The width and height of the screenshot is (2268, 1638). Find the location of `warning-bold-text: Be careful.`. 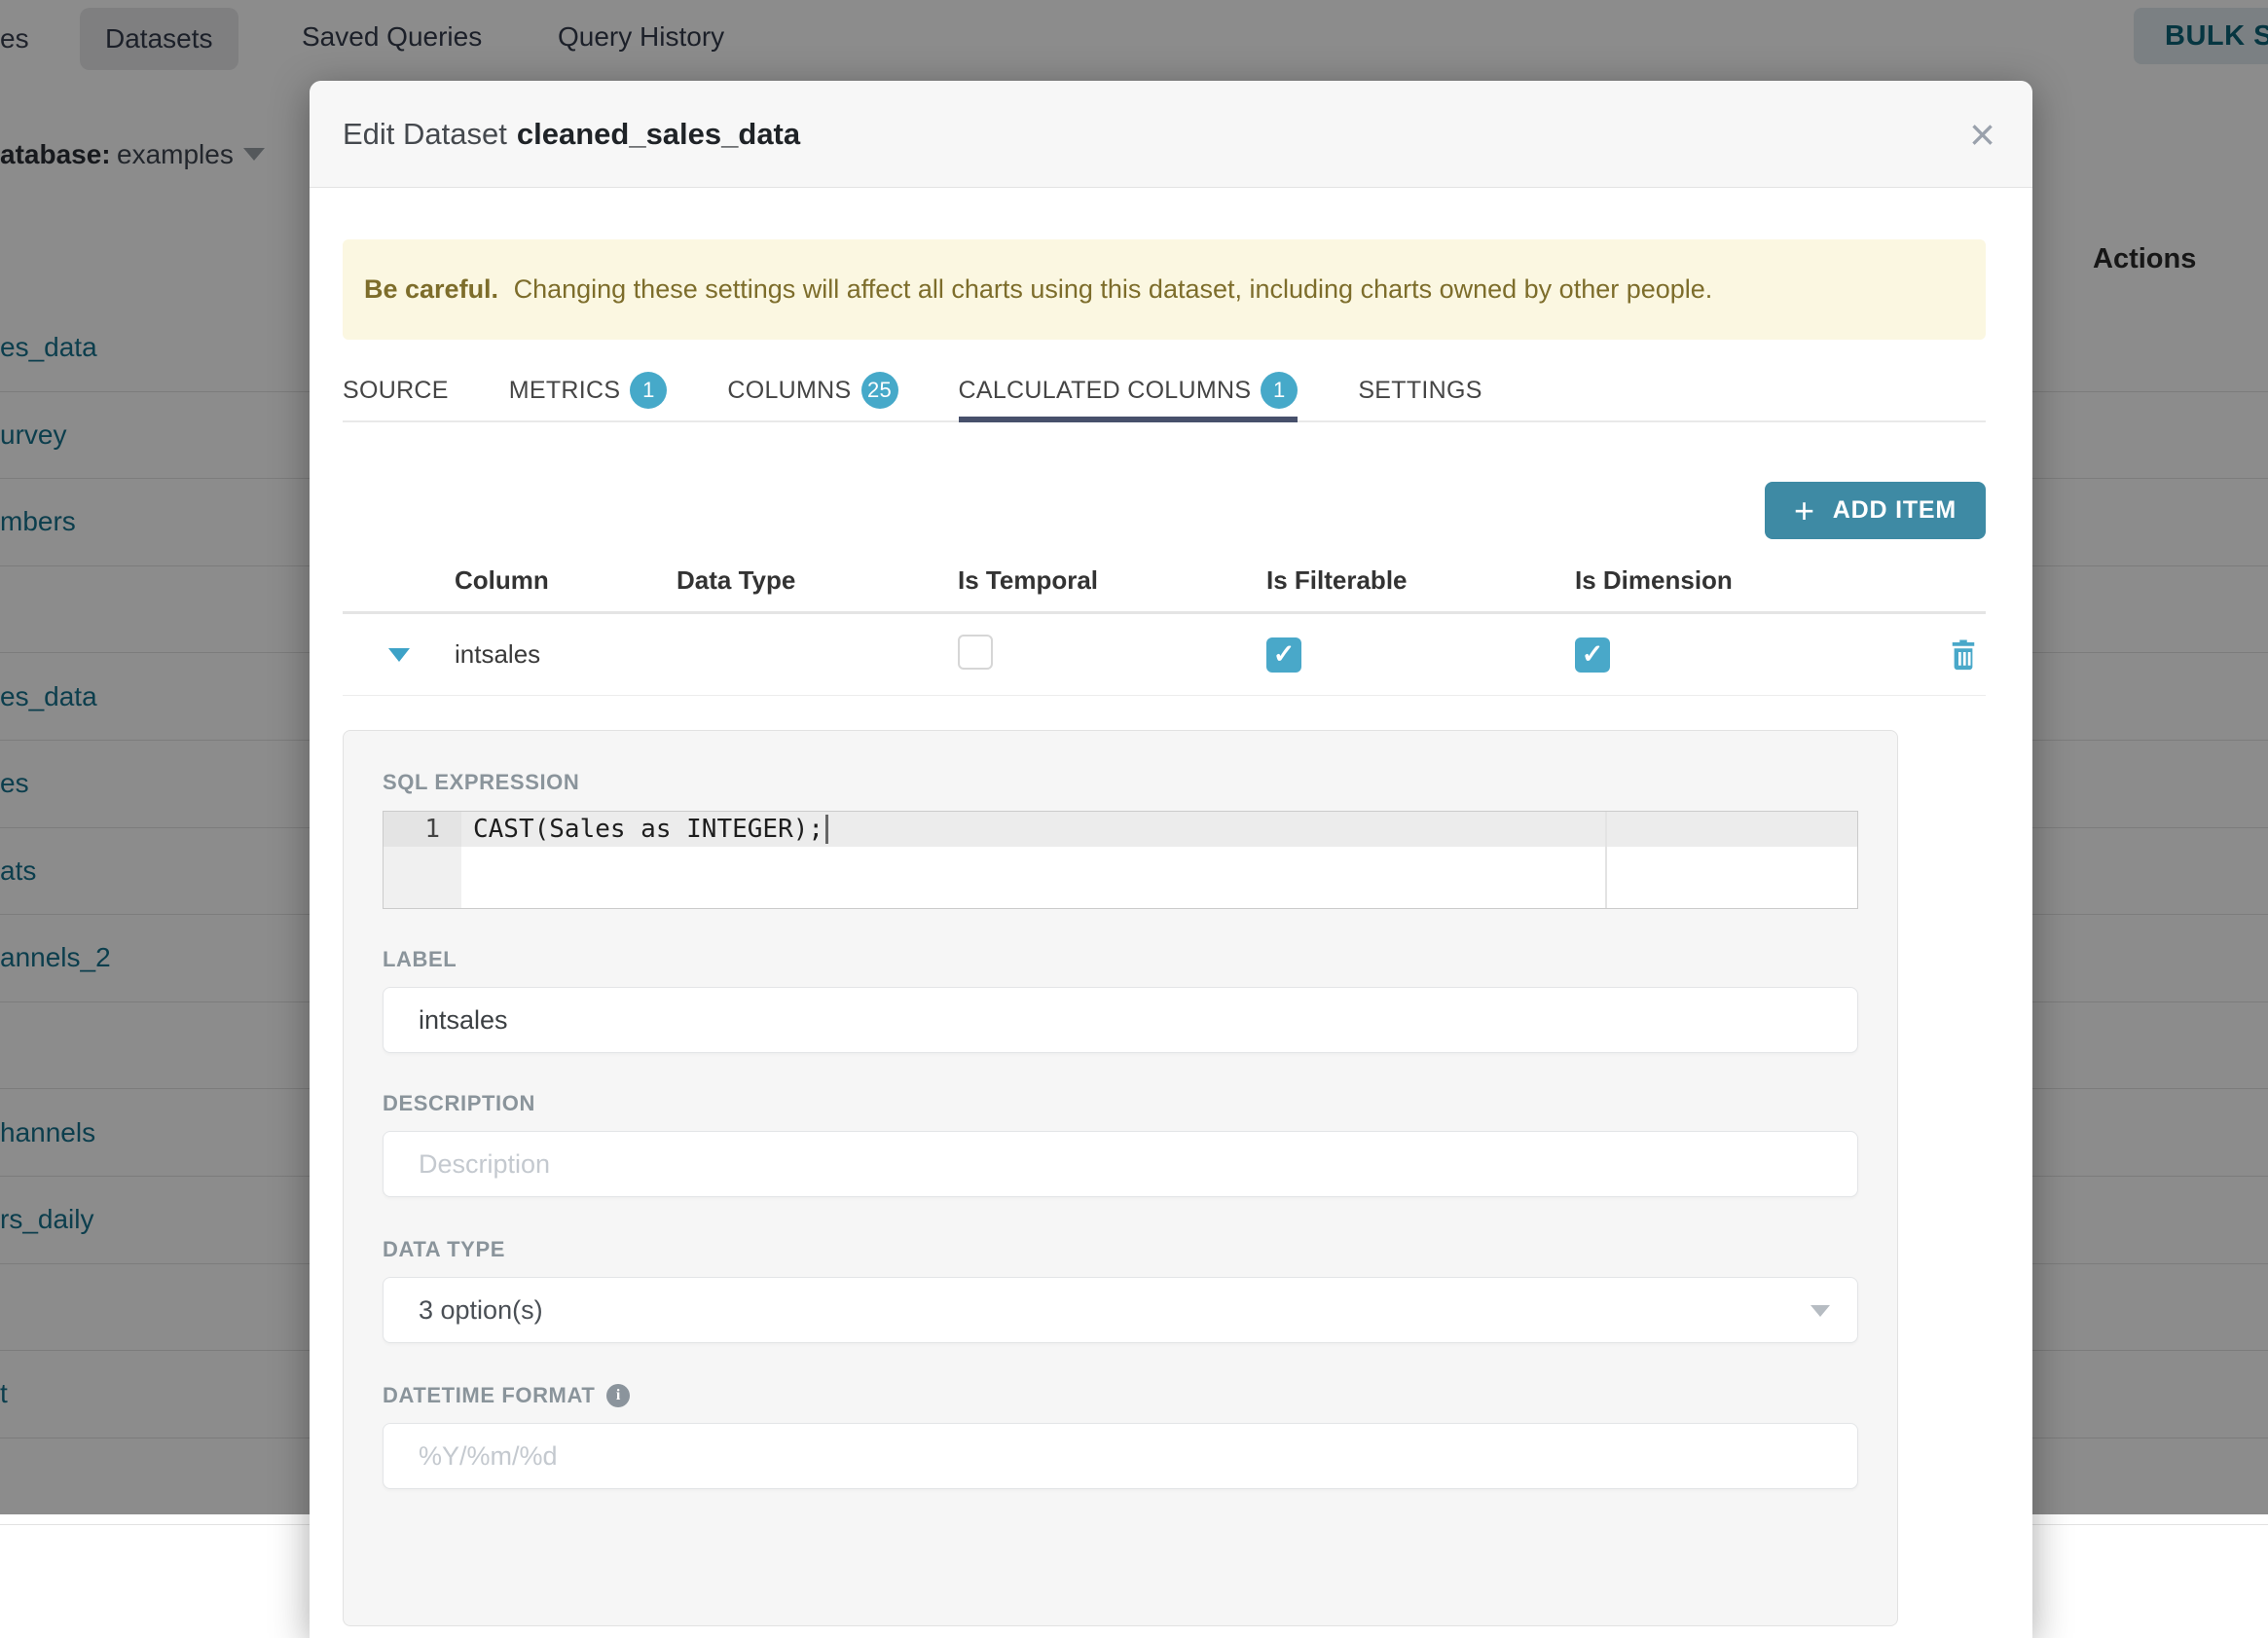

warning-bold-text: Be careful. is located at coordinates (431, 289).